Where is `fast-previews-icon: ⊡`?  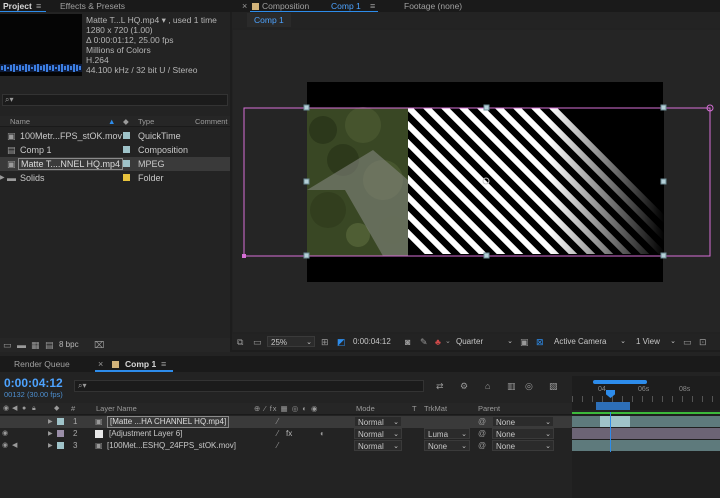 fast-previews-icon: ⊡ is located at coordinates (703, 342).